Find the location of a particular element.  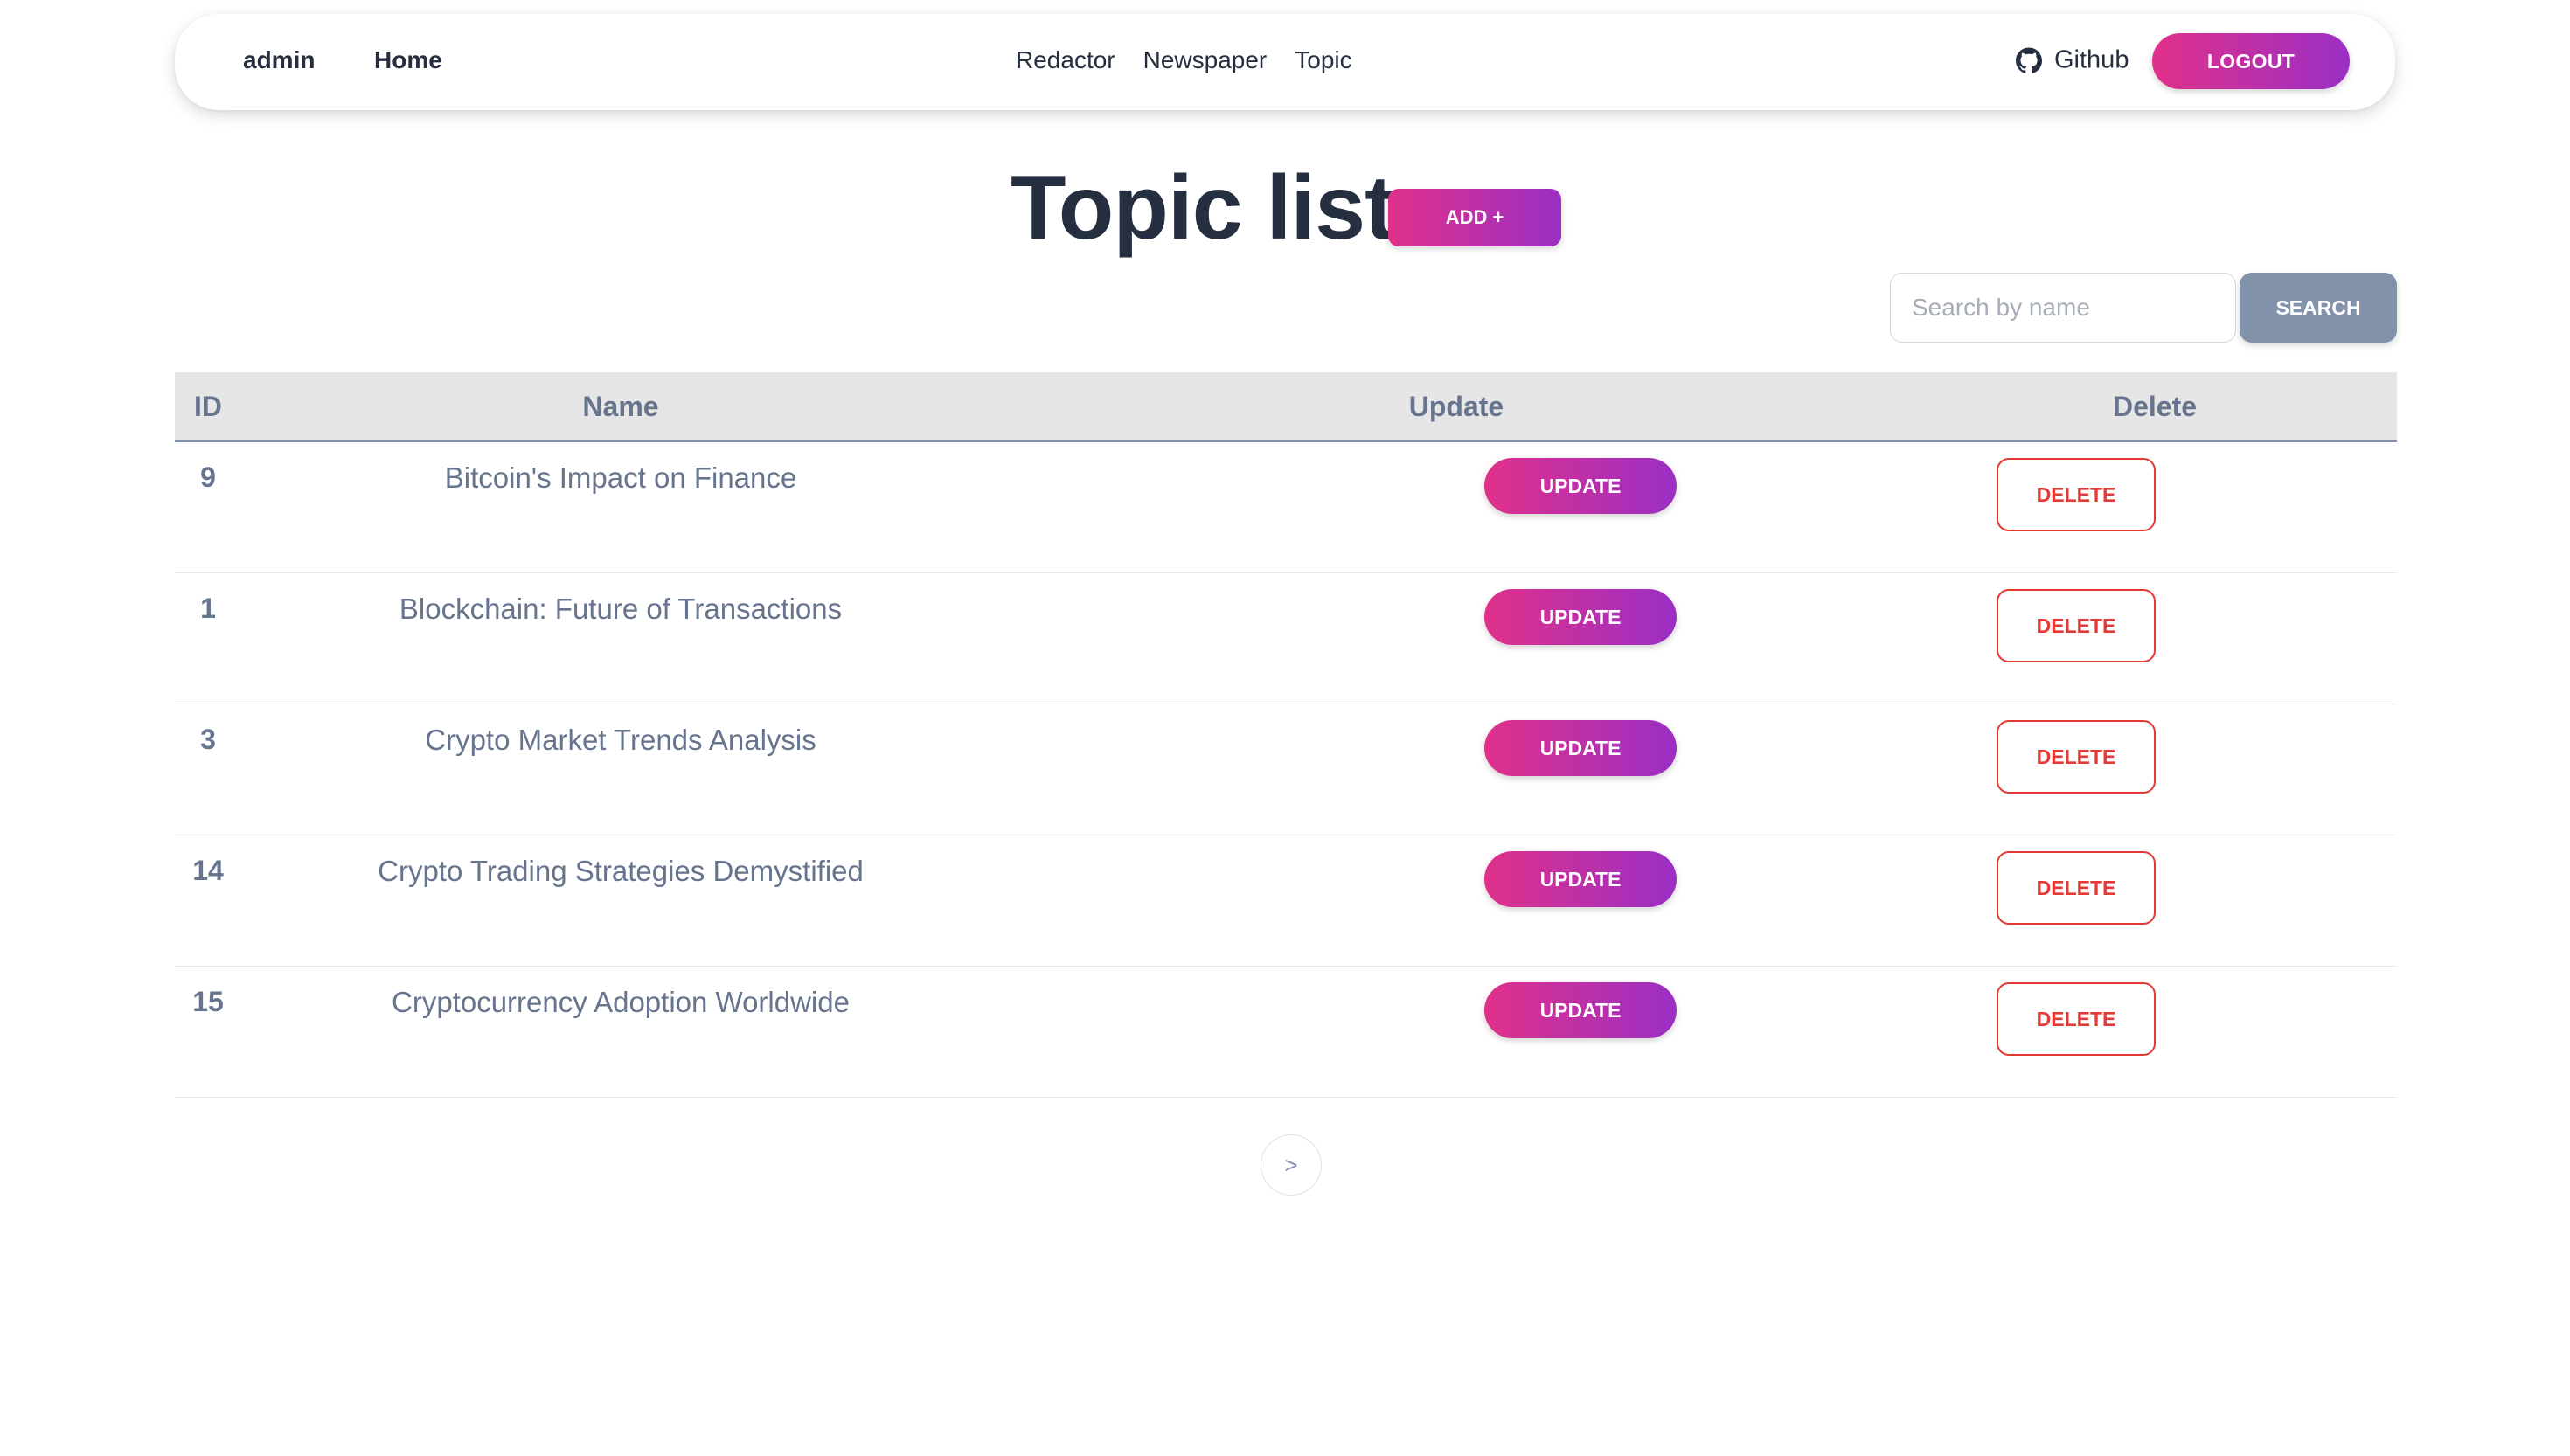

title-row: Topic list ADD + is located at coordinates (1285, 208).